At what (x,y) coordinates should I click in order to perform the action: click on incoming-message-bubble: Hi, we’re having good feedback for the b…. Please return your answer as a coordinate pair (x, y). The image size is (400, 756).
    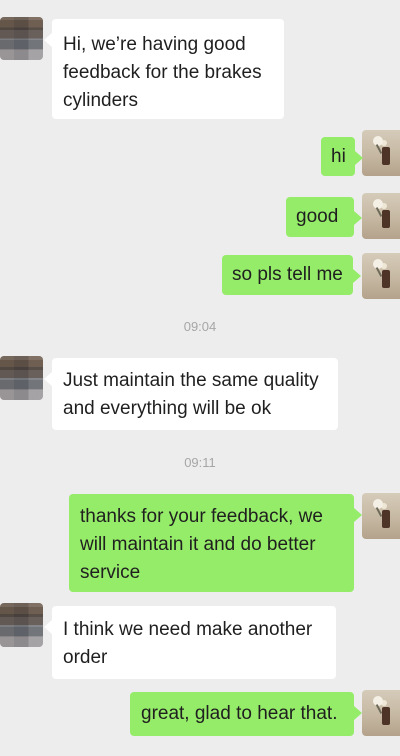
    Looking at the image, I should click on (164, 69).